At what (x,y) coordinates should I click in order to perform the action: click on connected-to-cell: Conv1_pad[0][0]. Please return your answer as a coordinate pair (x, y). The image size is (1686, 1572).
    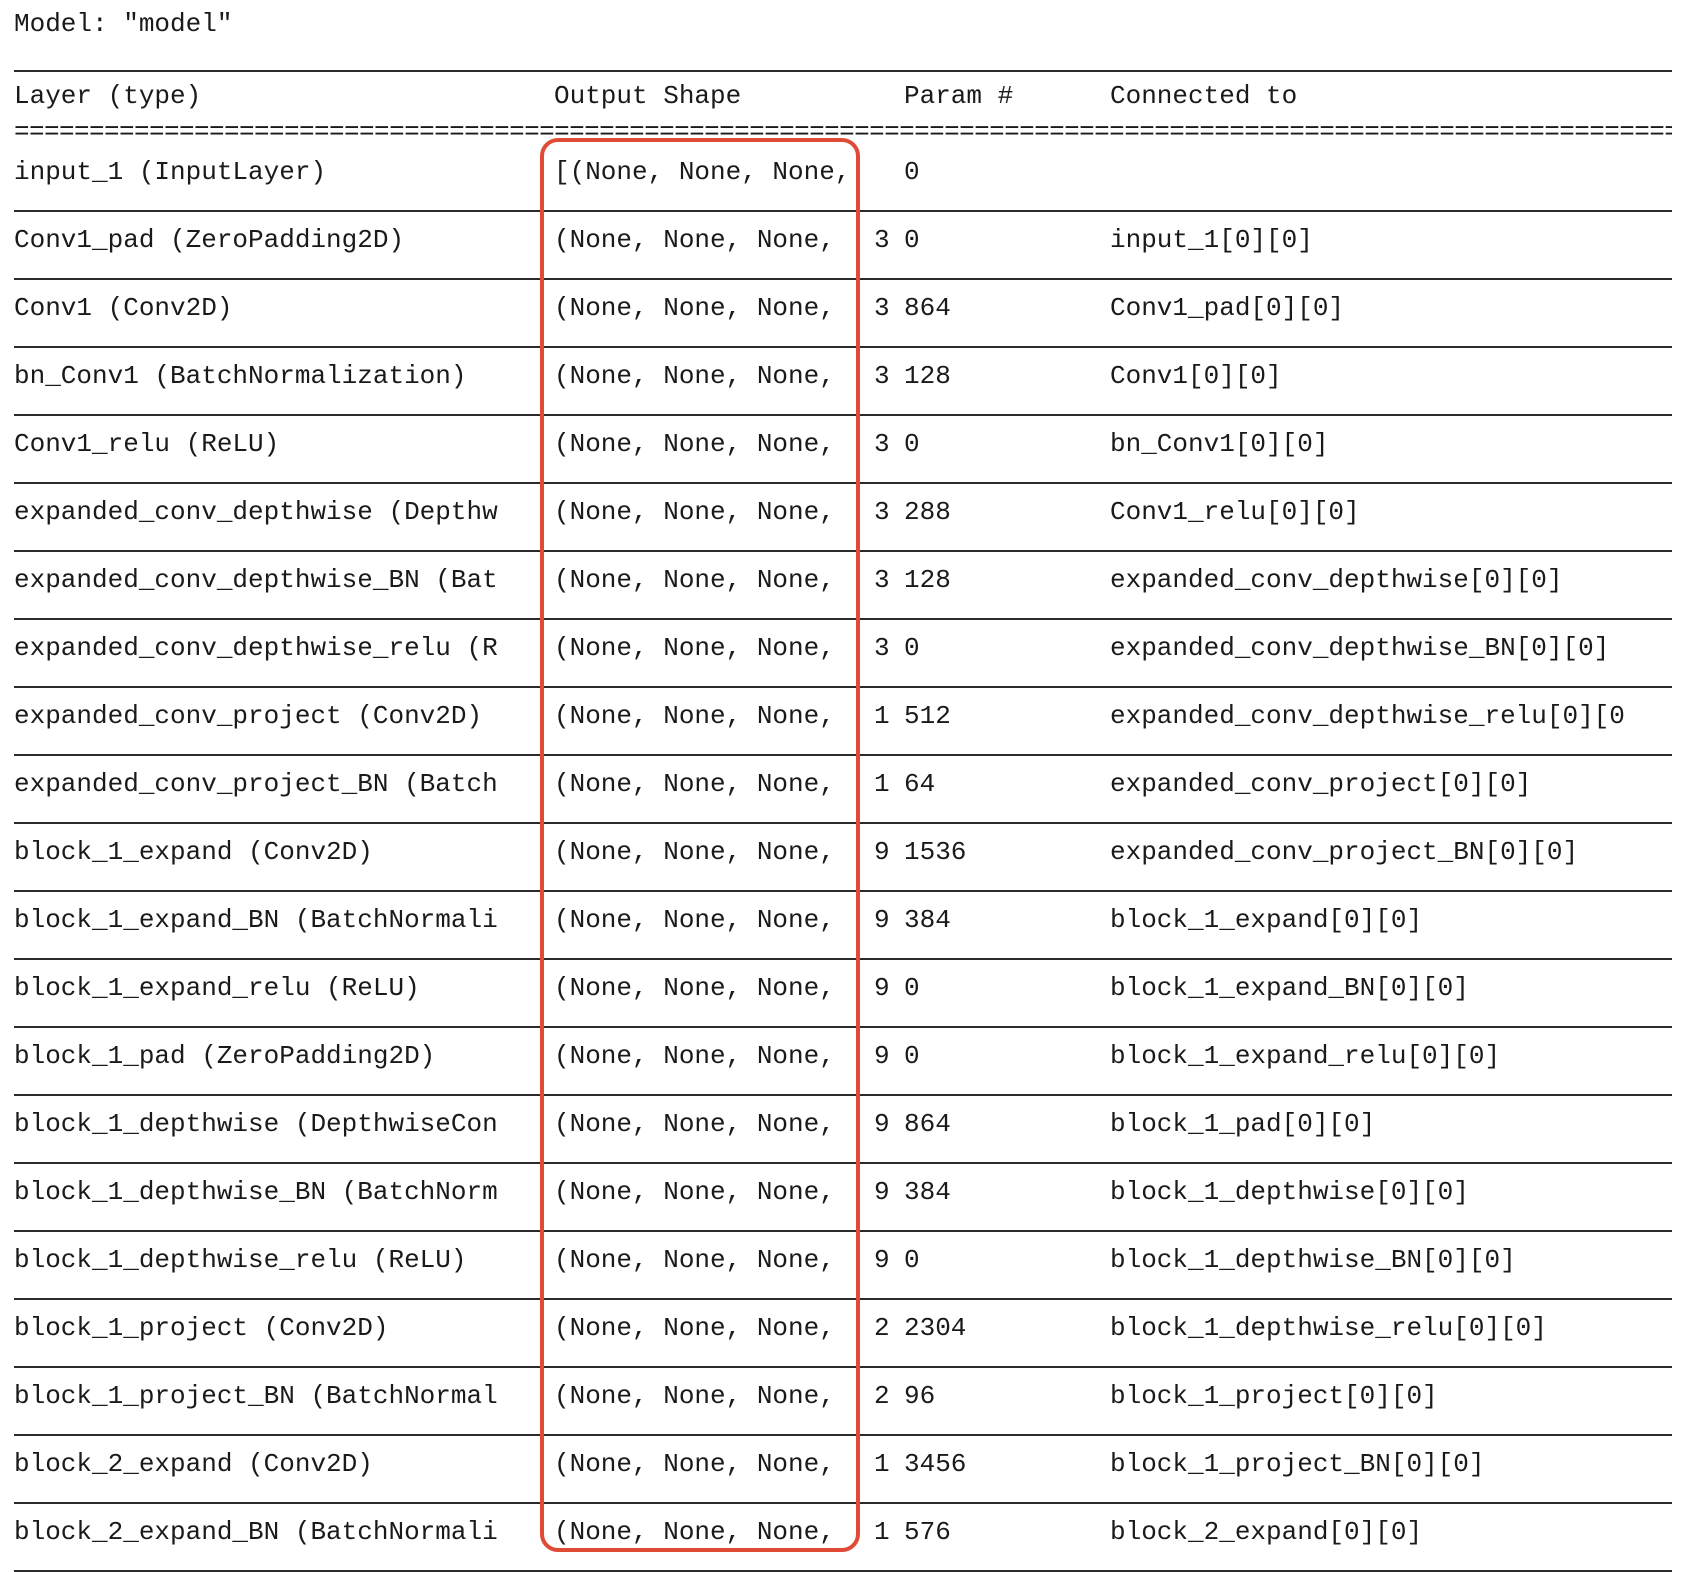
    Looking at the image, I should click on (1227, 308).